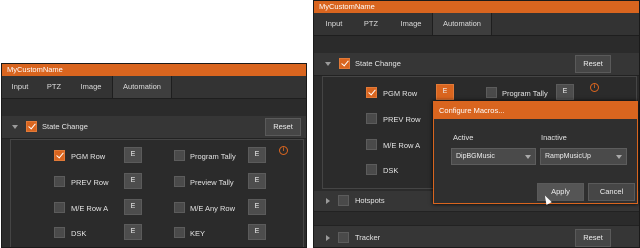 The width and height of the screenshot is (640, 248). Describe the element at coordinates (476, 7) in the screenshot. I see `right-window-title: MyCustomName` at that location.